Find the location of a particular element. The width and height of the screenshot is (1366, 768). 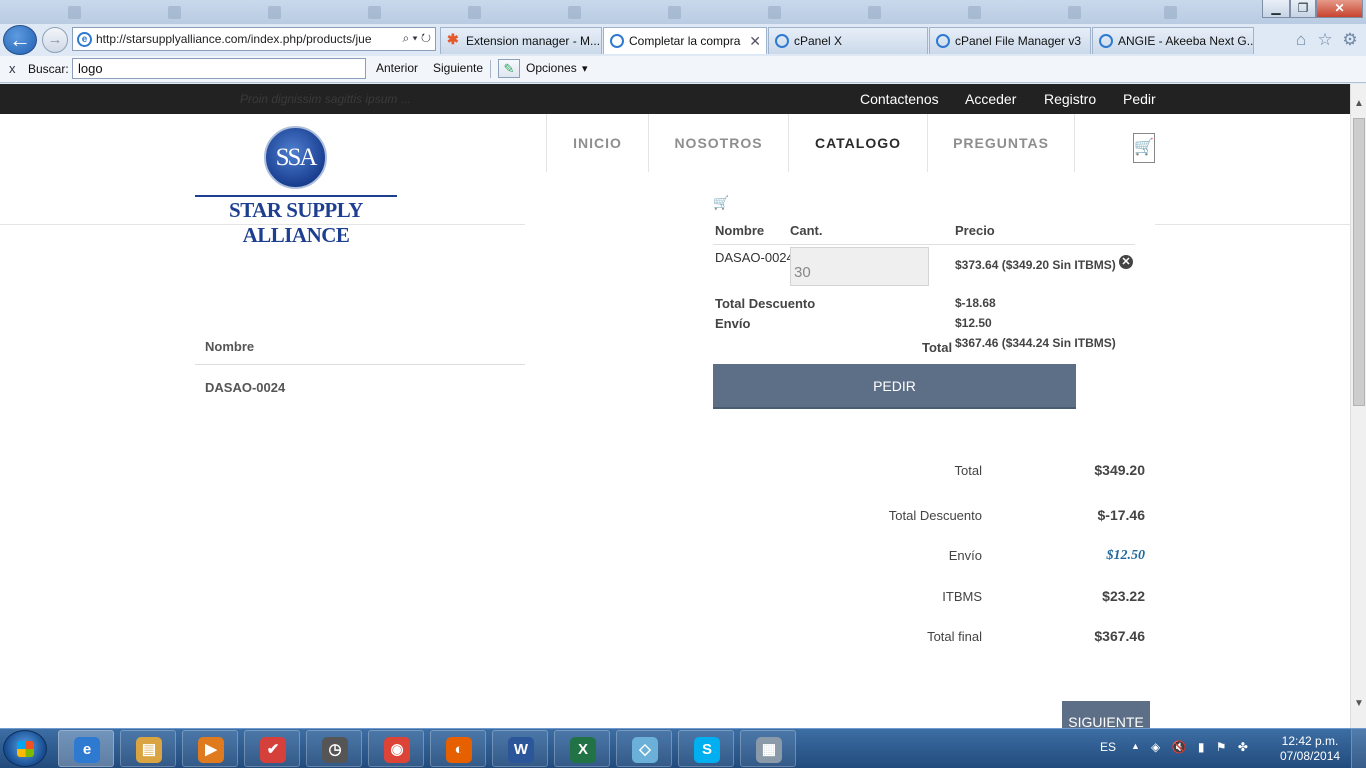

media-player-icon: ▶ is located at coordinates (211, 750).